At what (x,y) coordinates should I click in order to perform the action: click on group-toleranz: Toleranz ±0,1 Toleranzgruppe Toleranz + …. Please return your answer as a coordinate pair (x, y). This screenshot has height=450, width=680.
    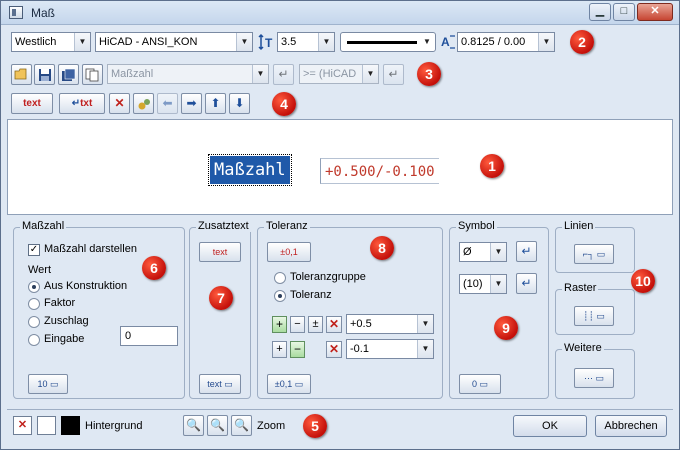
    Looking at the image, I should click on (350, 309).